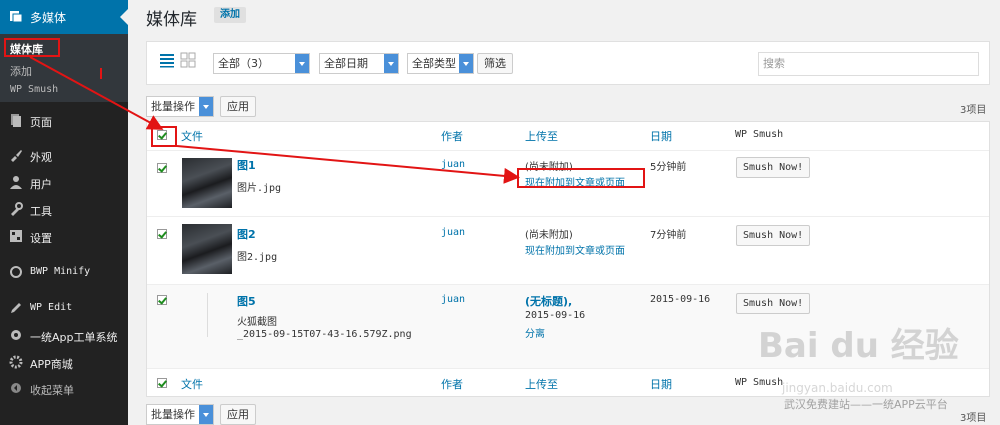 This screenshot has height=425, width=1000. I want to click on column-author: 作者, so click(452, 136).